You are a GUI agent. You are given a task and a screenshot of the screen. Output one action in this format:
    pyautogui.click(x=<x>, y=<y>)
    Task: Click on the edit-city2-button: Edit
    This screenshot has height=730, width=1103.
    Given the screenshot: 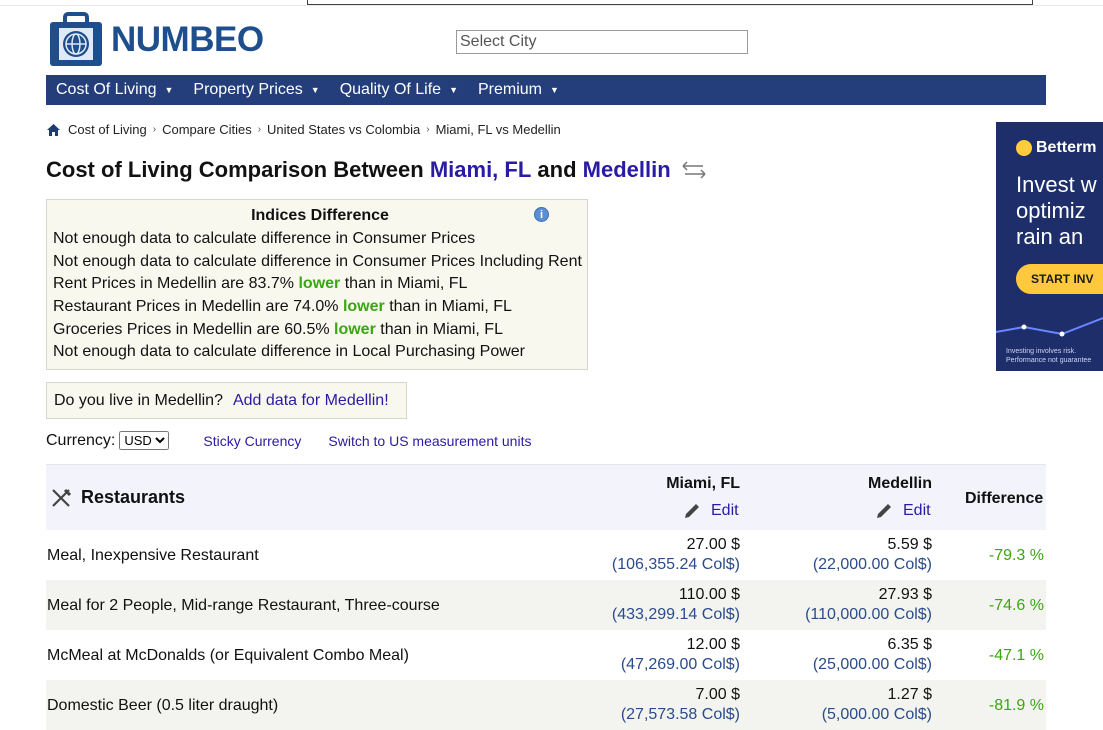 What is the action you would take?
    pyautogui.click(x=903, y=511)
    